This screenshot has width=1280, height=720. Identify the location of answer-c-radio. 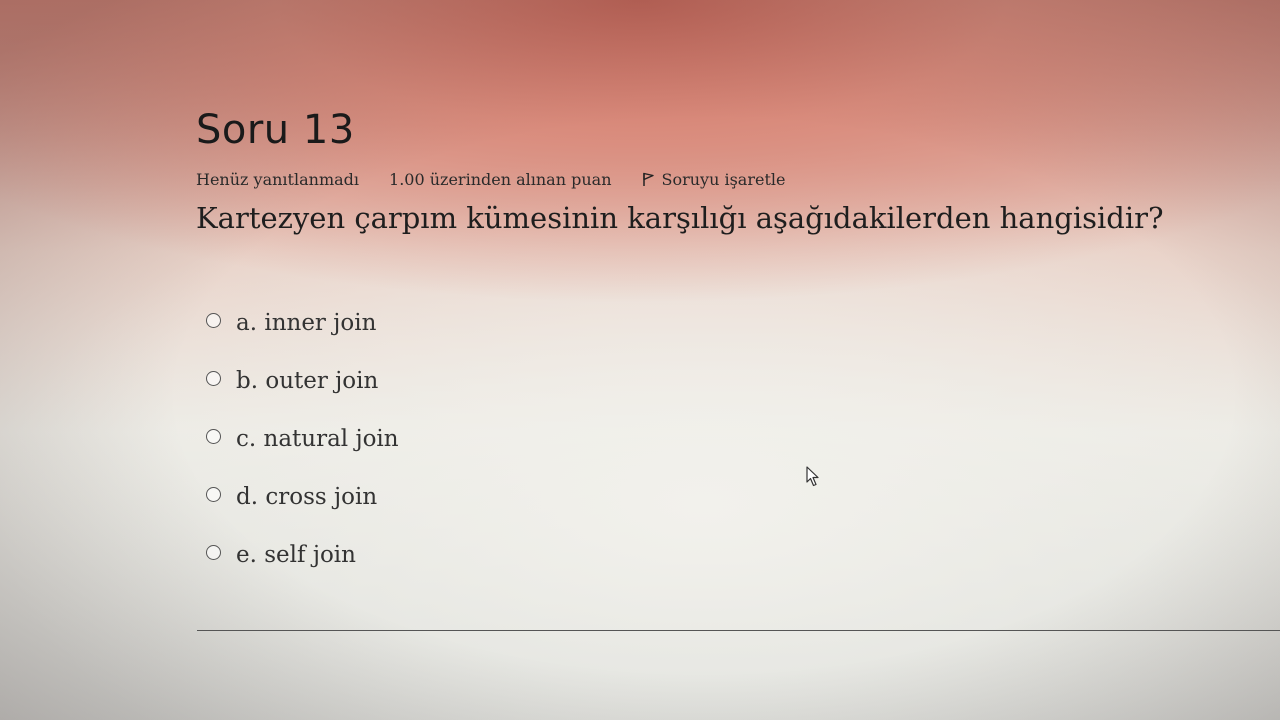
(213, 436).